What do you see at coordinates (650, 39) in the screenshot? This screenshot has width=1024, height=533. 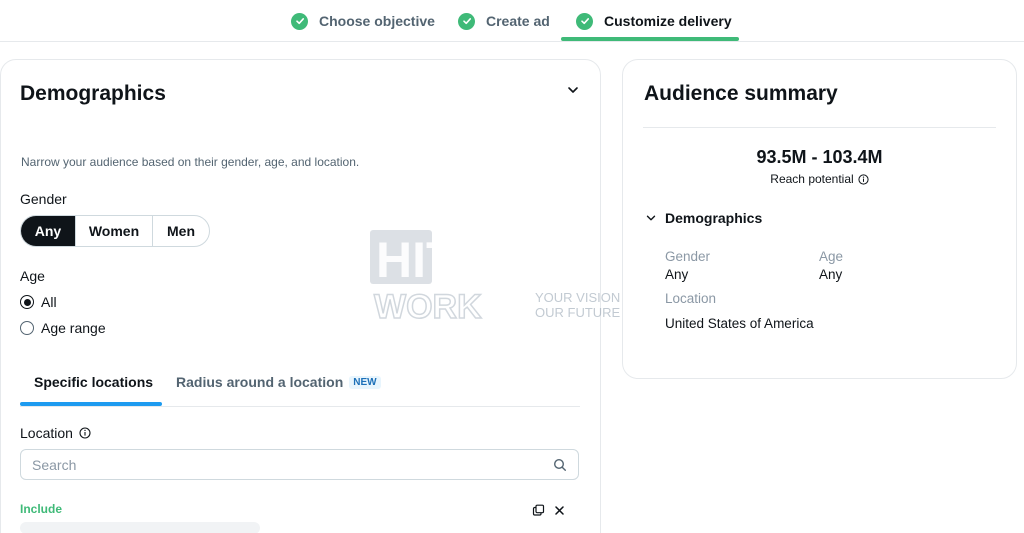 I see `active-step-indicator` at bounding box center [650, 39].